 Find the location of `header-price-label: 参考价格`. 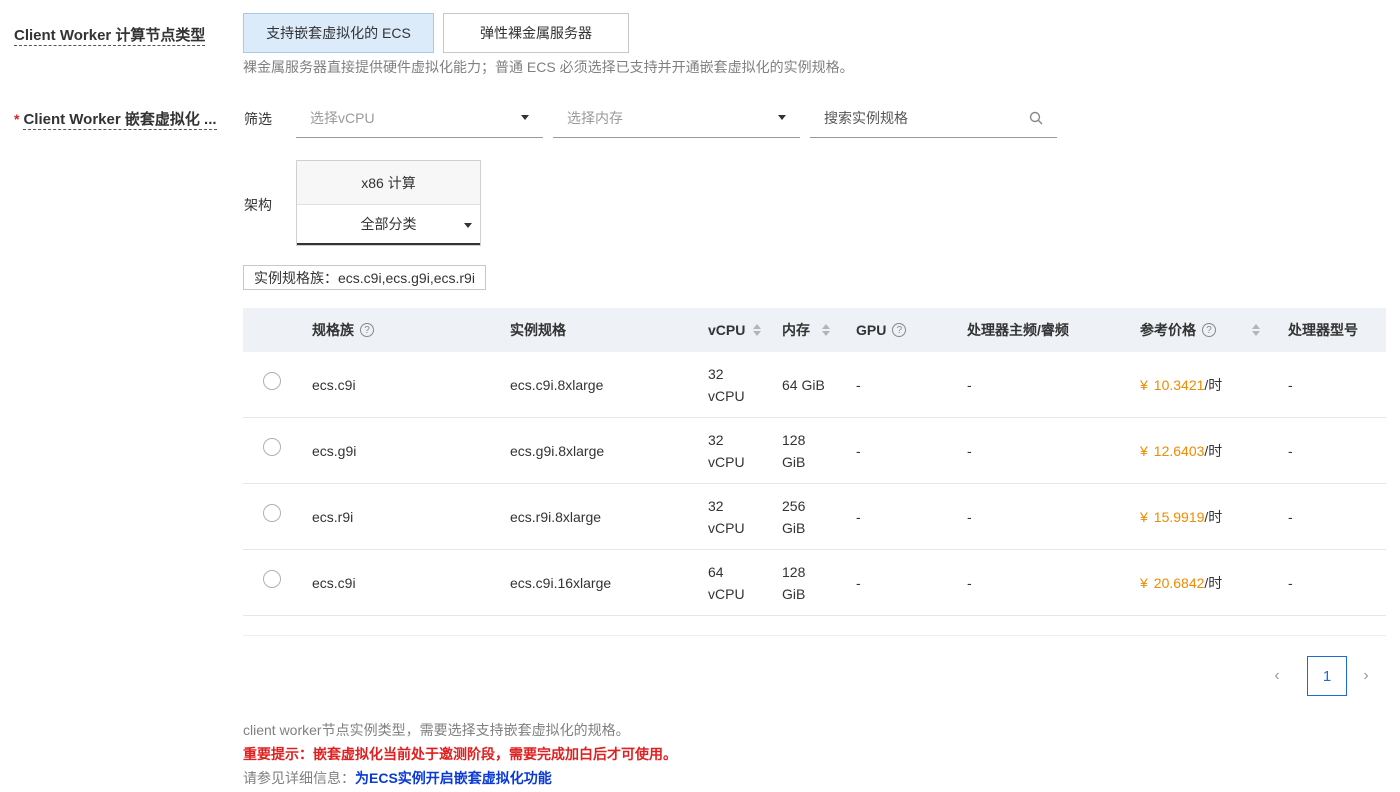

header-price-label: 参考价格 is located at coordinates (1168, 330).